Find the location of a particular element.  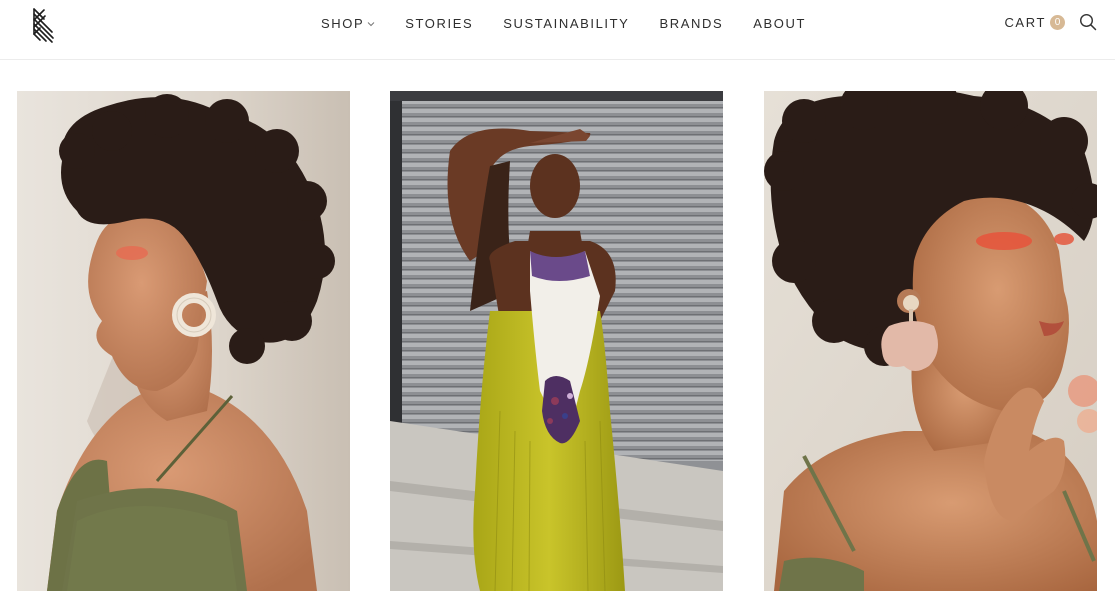

header-tools: CART 0 is located at coordinates (1050, 22).